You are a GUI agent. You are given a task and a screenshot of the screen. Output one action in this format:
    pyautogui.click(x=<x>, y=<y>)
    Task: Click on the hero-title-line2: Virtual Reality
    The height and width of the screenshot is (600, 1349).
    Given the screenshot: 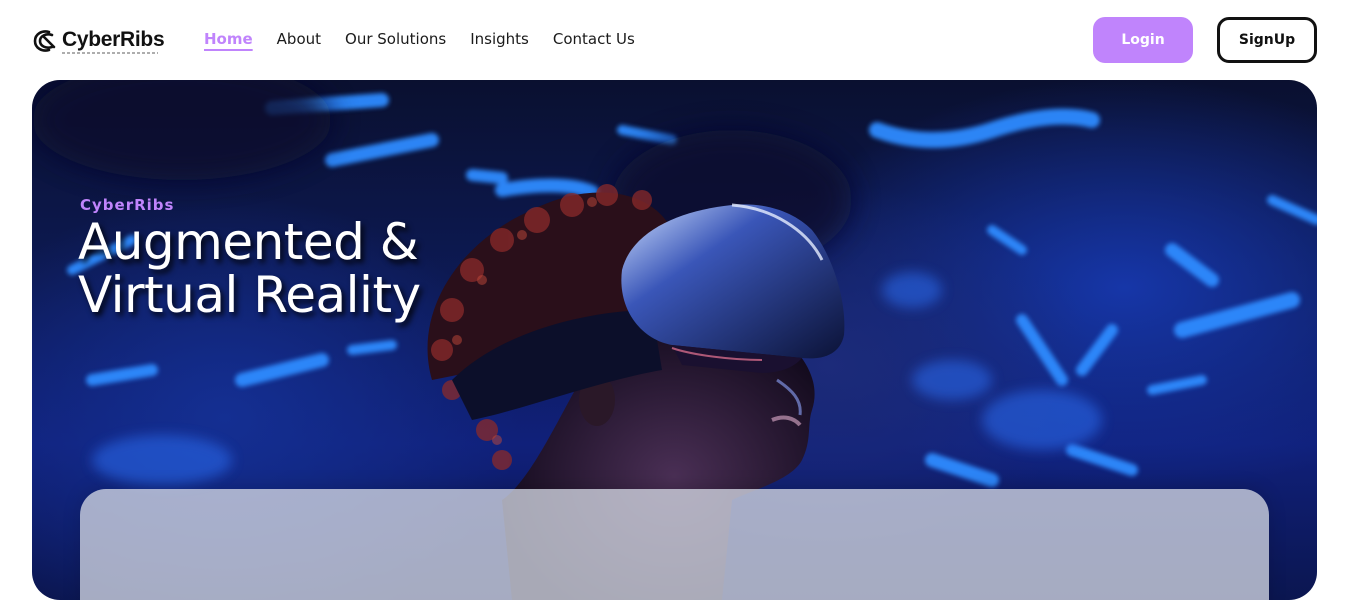 What is the action you would take?
    pyautogui.click(x=249, y=295)
    